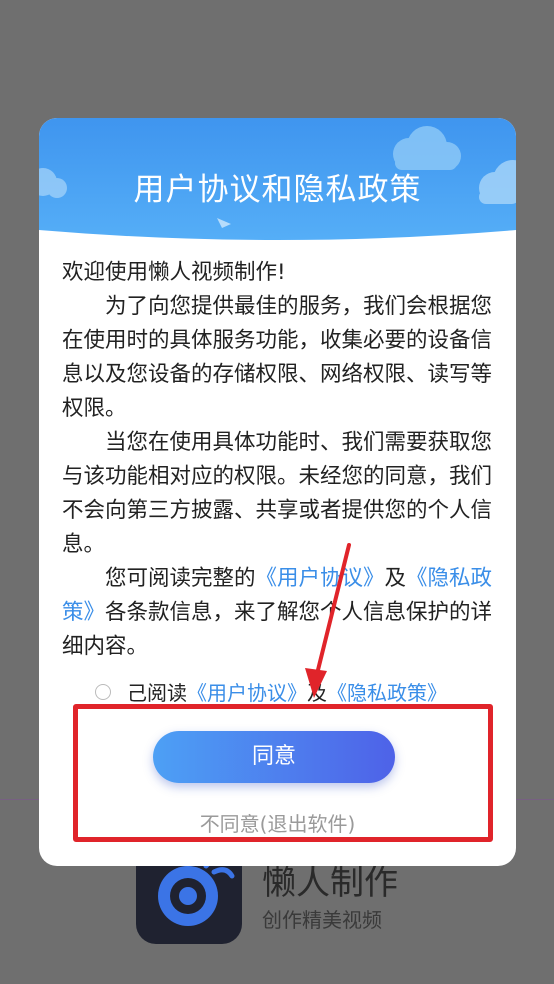 The width and height of the screenshot is (554, 984). I want to click on greeting-text: 欢迎使用懒人视频制作!, so click(174, 272).